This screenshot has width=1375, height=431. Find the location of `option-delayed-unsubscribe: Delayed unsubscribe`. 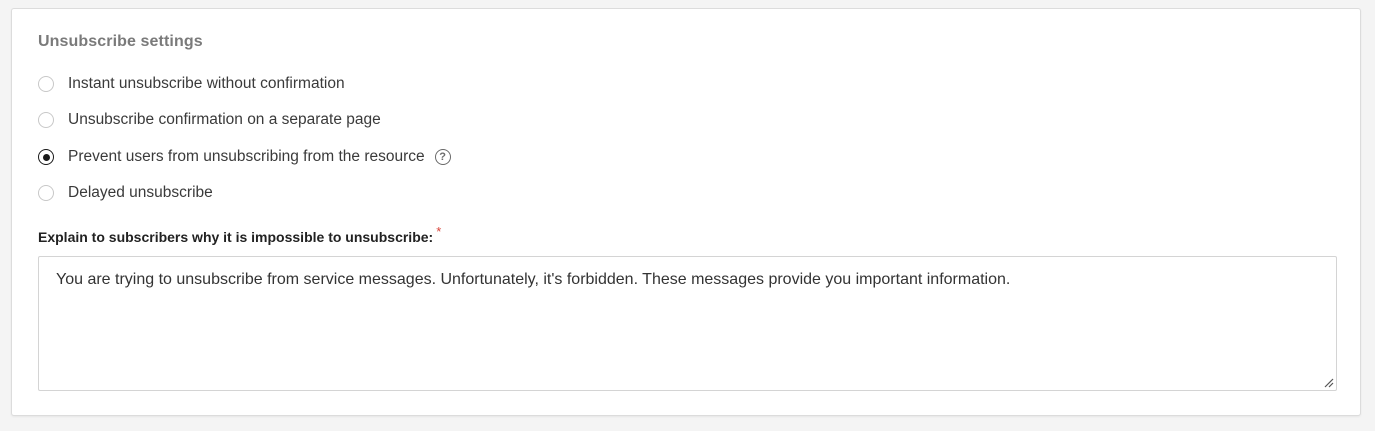

option-delayed-unsubscribe: Delayed unsubscribe is located at coordinates (125, 193).